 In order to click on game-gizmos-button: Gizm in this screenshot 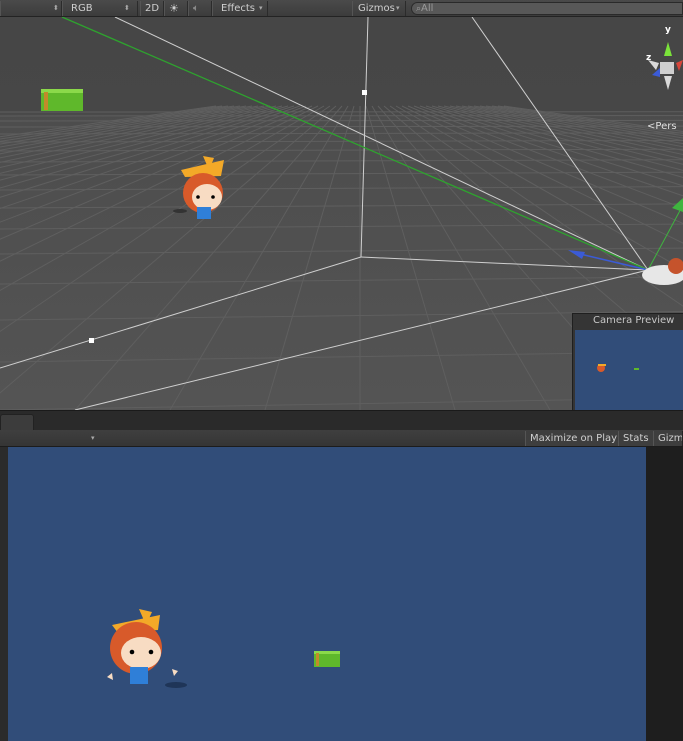, I will do `click(668, 438)`.